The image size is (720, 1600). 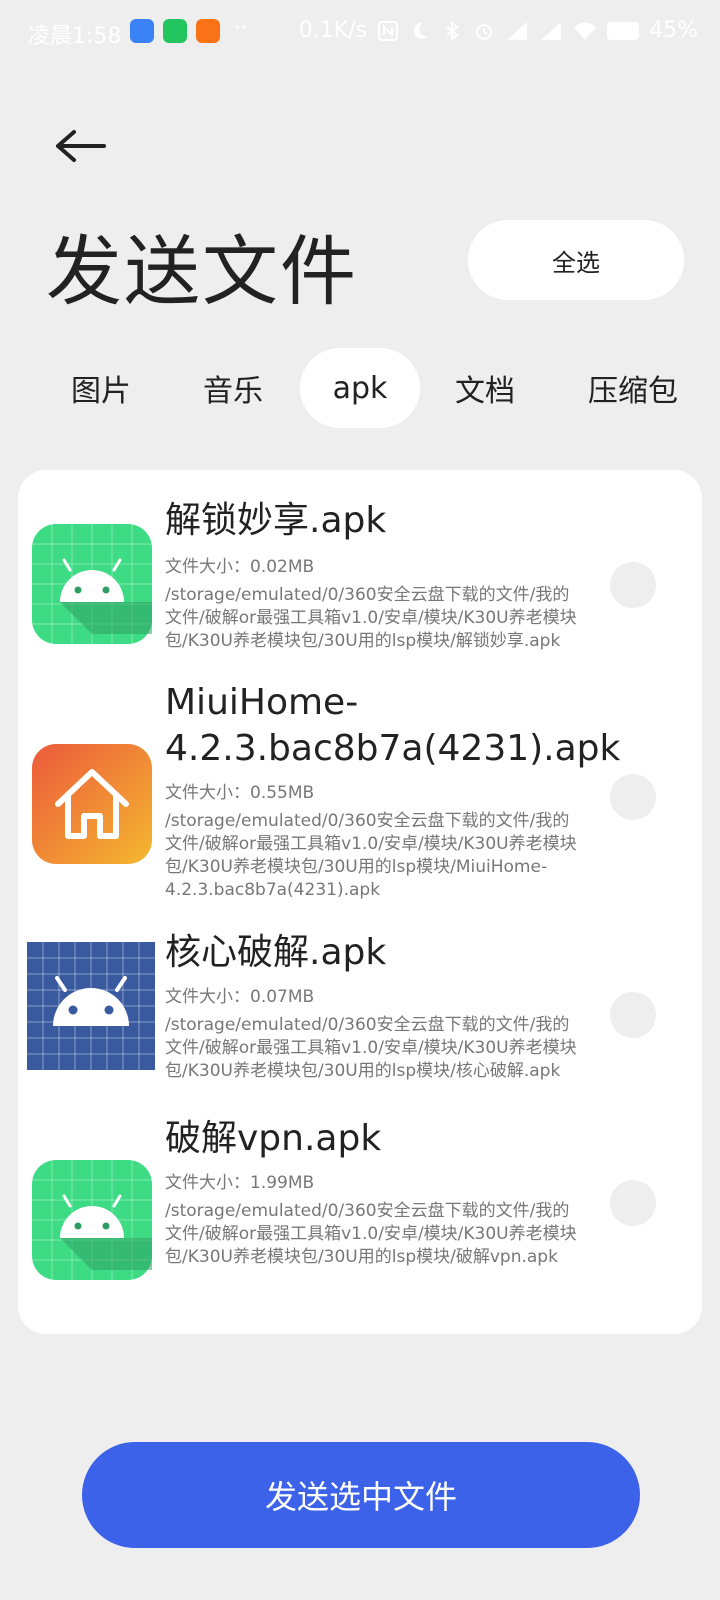 I want to click on wifi-icon, so click(x=585, y=31).